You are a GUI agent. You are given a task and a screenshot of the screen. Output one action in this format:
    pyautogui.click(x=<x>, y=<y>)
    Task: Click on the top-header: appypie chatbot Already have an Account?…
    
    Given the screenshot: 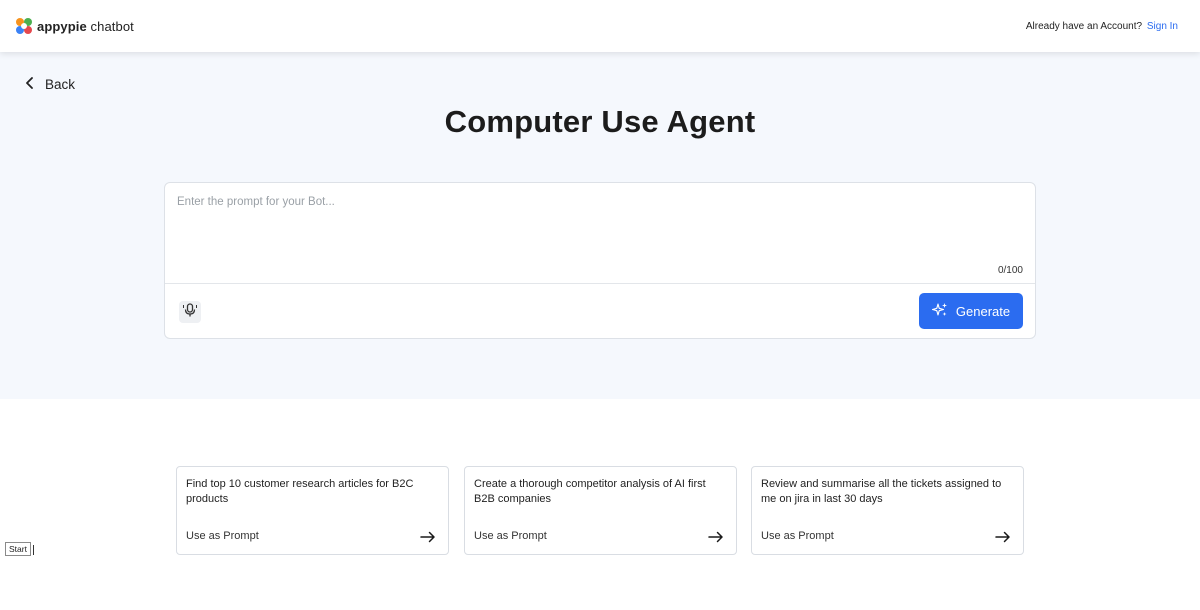 What is the action you would take?
    pyautogui.click(x=600, y=26)
    